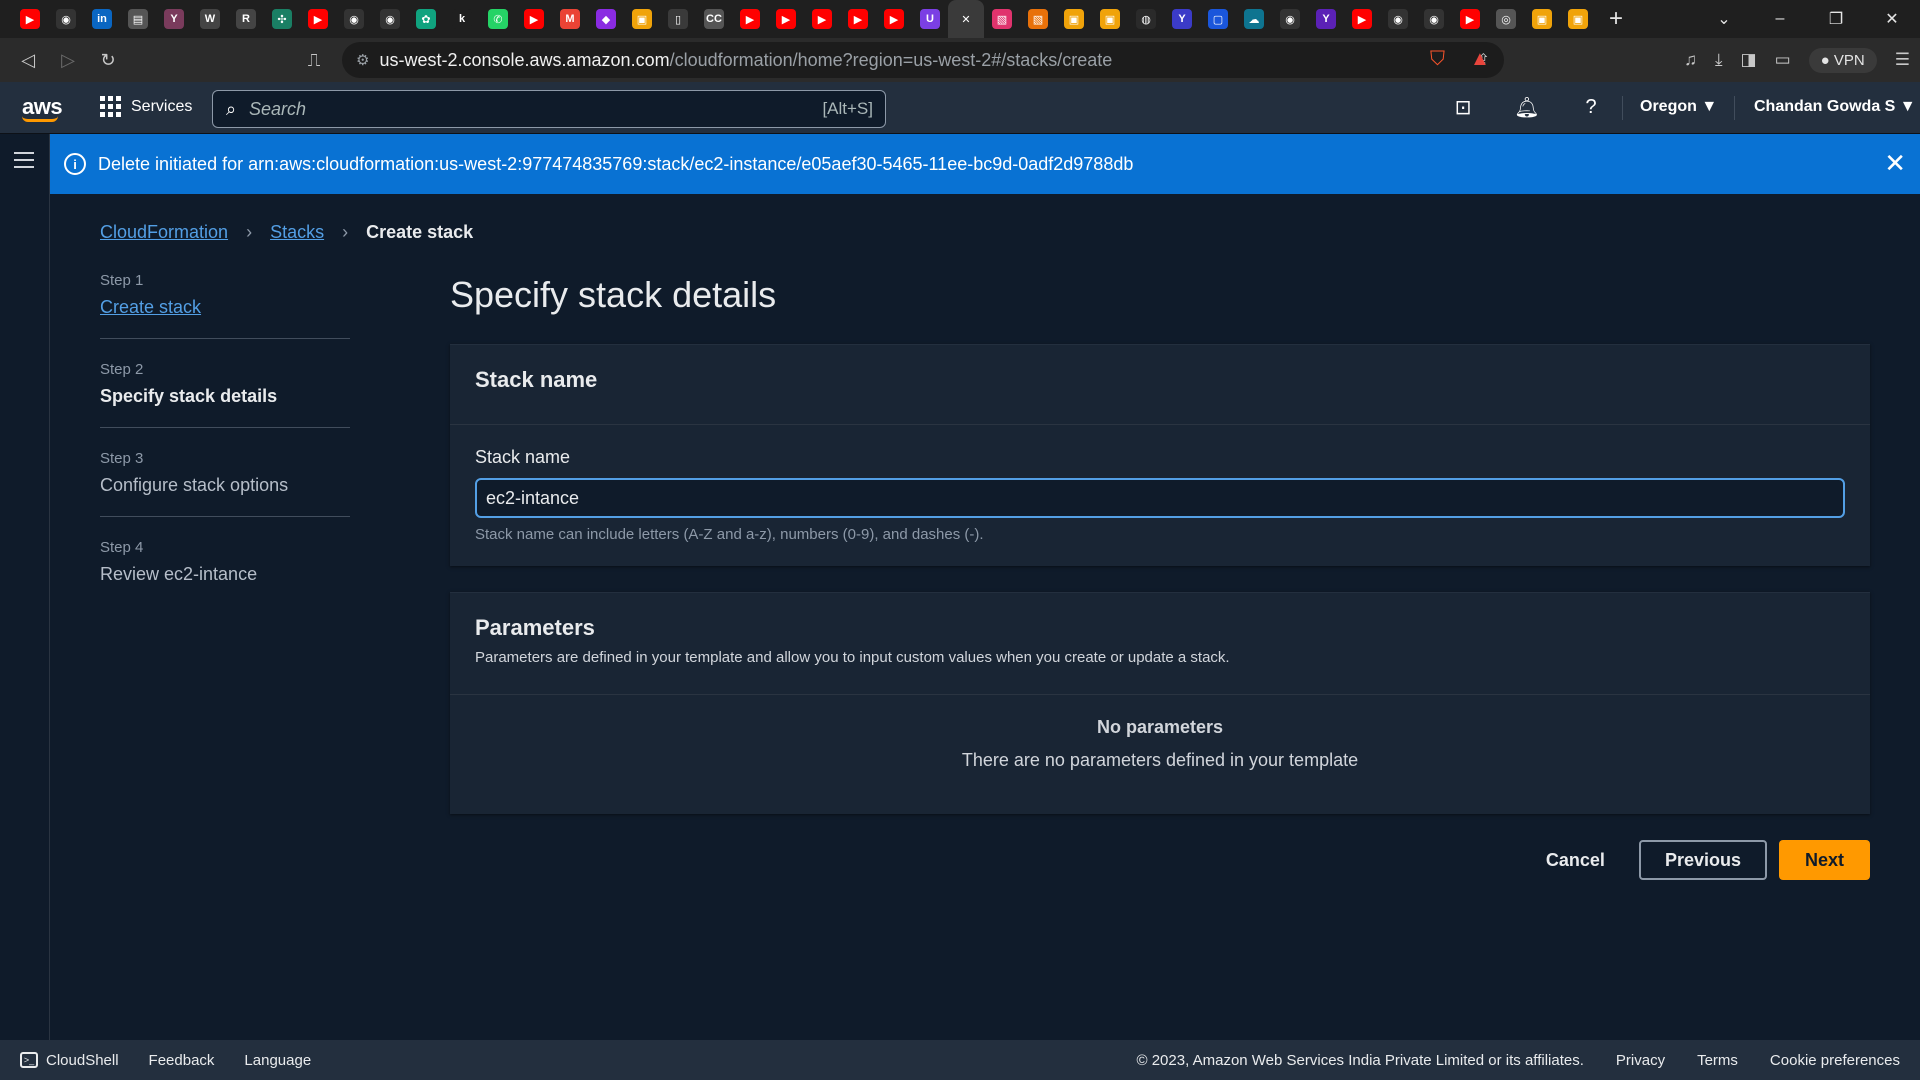 This screenshot has height=1080, width=1920. I want to click on sidebar-icon: ◨, so click(1749, 60).